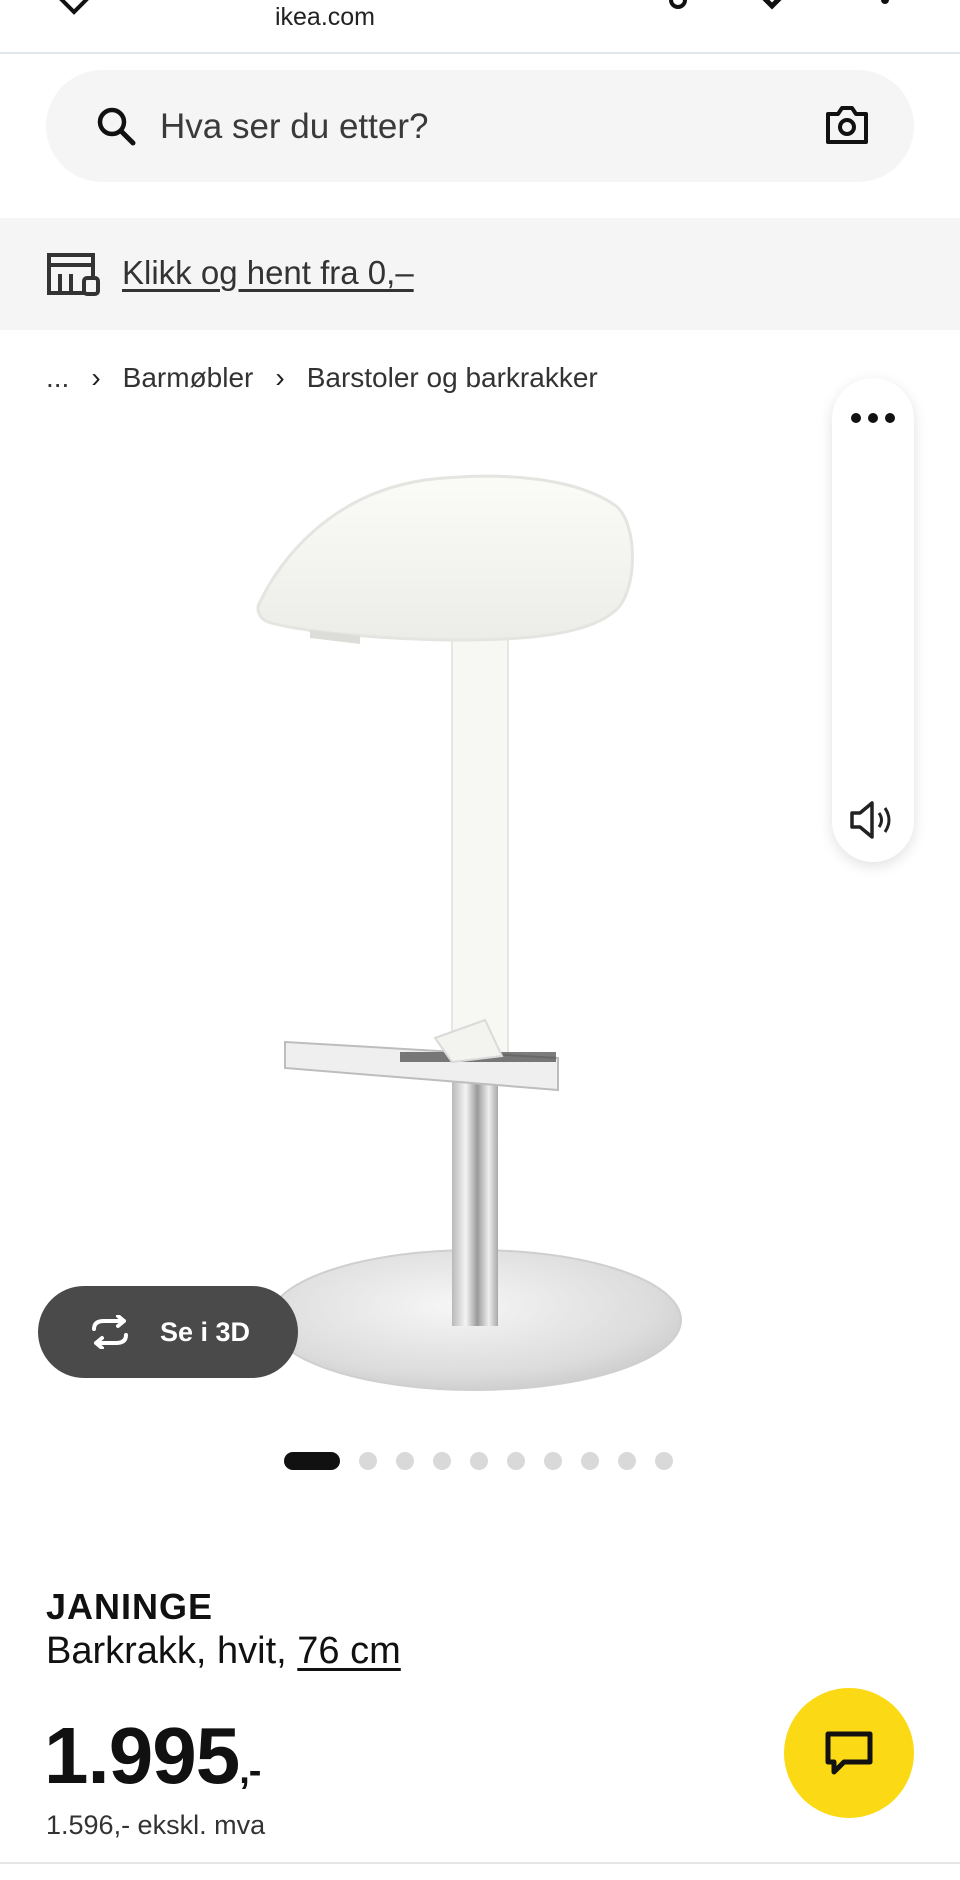 This screenshot has width=960, height=1880. I want to click on image-carousel-indicator, so click(488, 1461).